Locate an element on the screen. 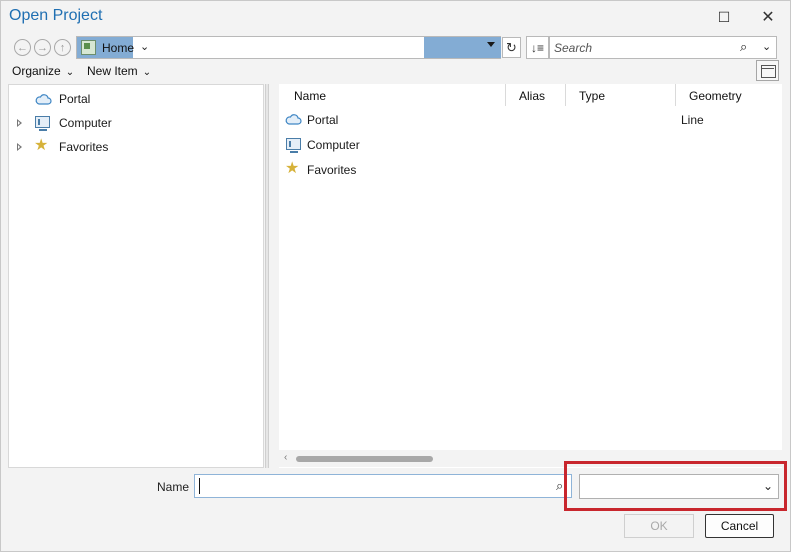 This screenshot has height=552, width=791. list-item: ★ Favorites is located at coordinates (530, 171).